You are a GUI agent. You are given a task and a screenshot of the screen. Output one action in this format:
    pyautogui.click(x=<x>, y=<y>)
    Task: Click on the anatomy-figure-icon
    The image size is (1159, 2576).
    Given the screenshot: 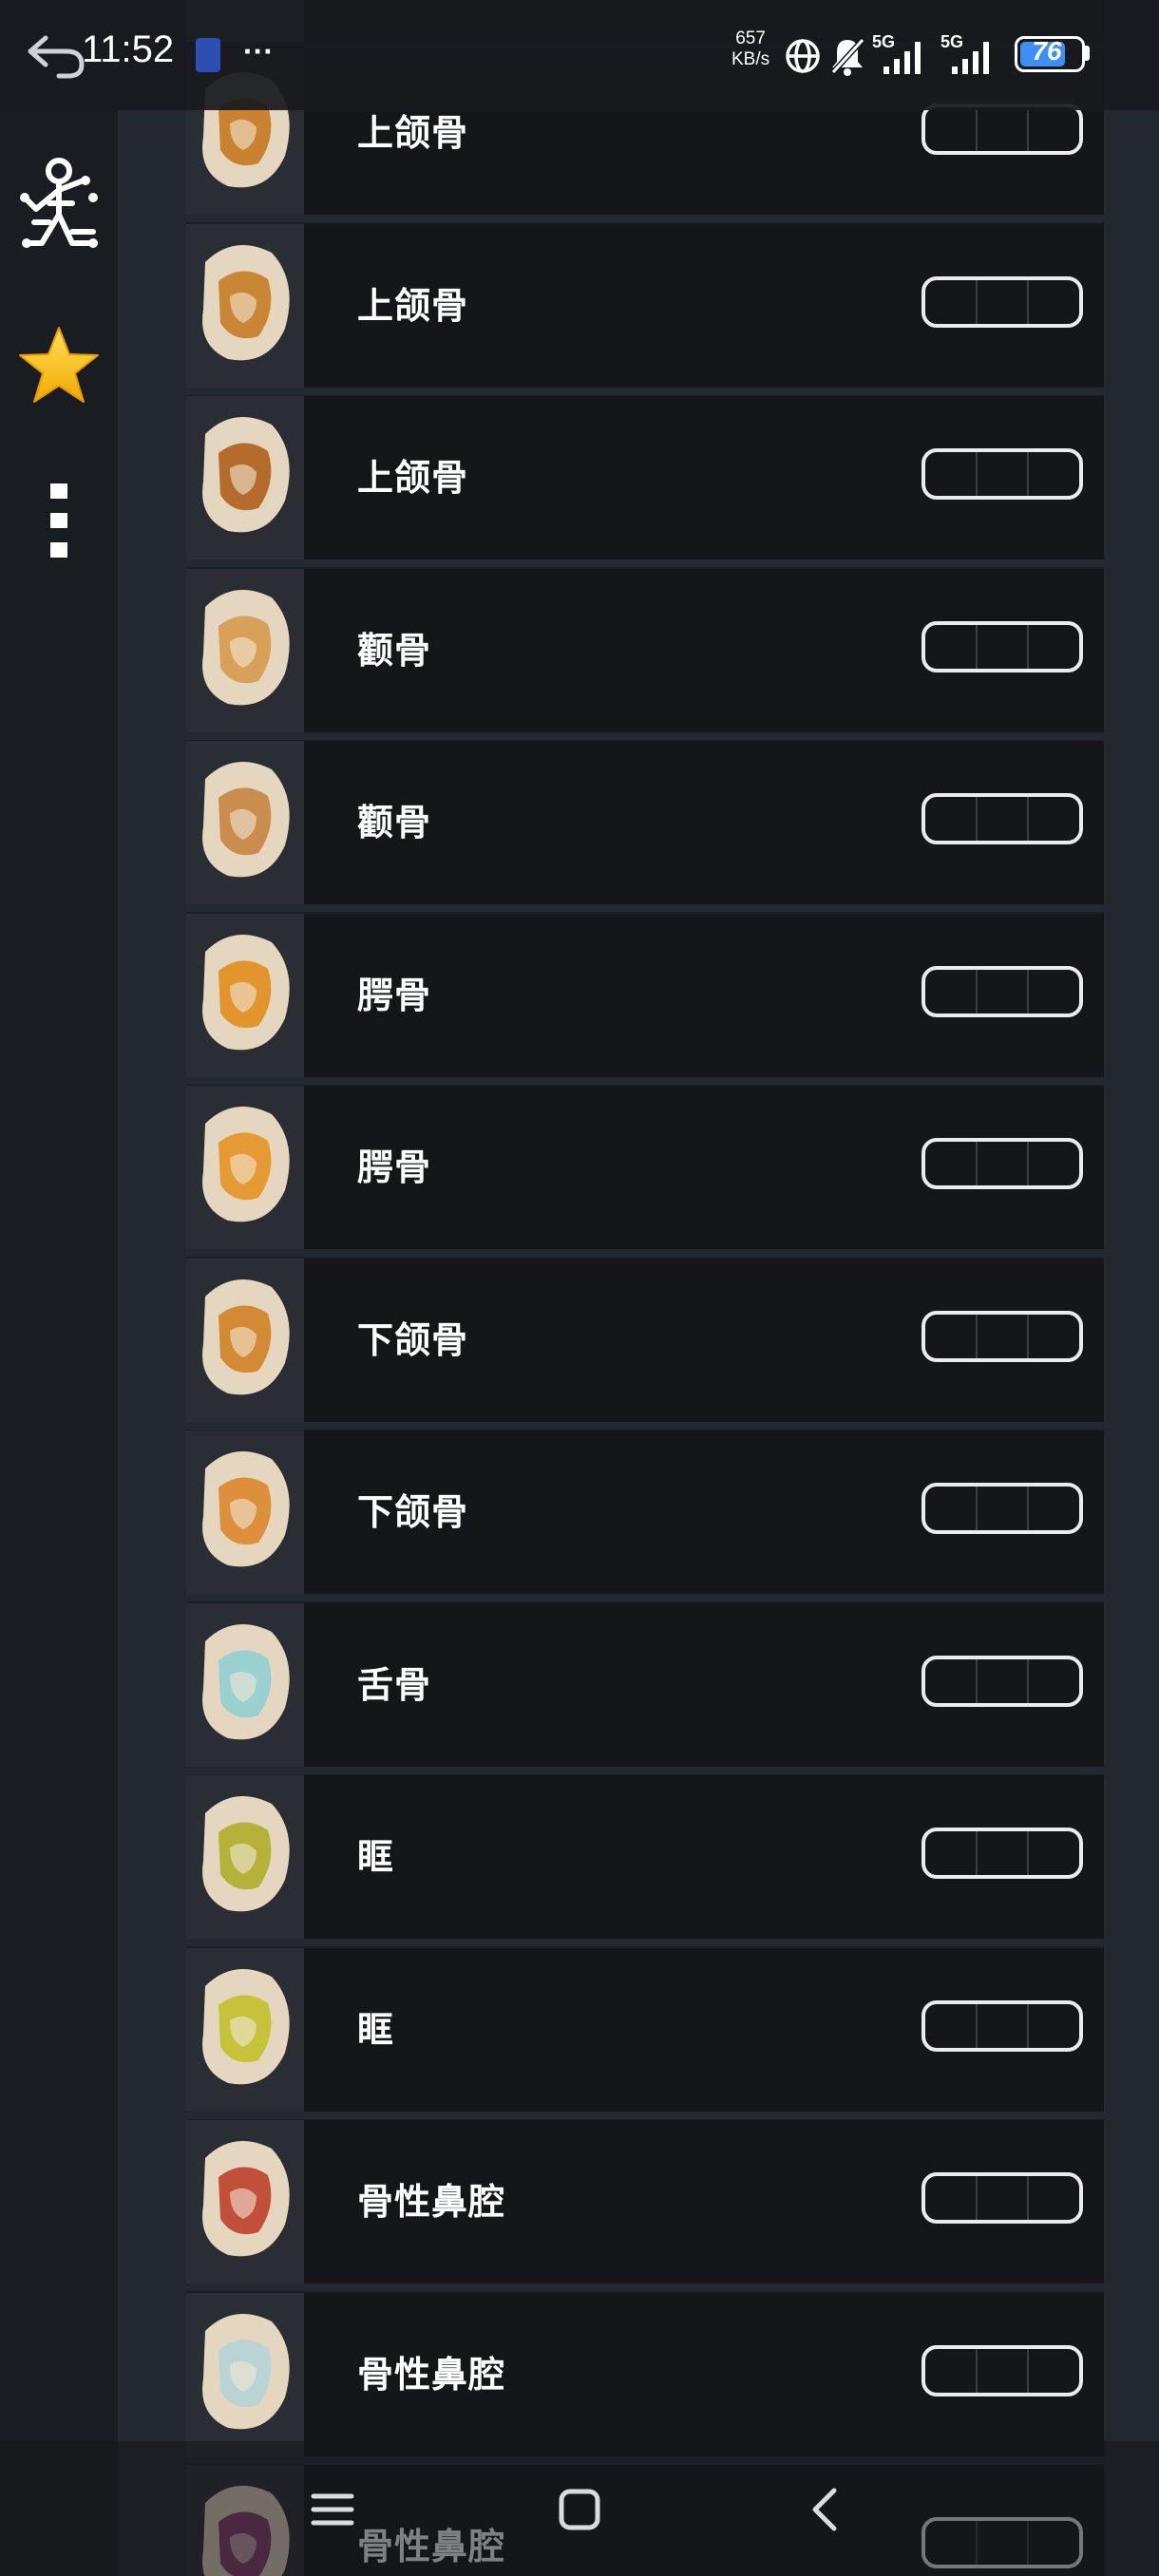 What is the action you would take?
    pyautogui.click(x=59, y=203)
    